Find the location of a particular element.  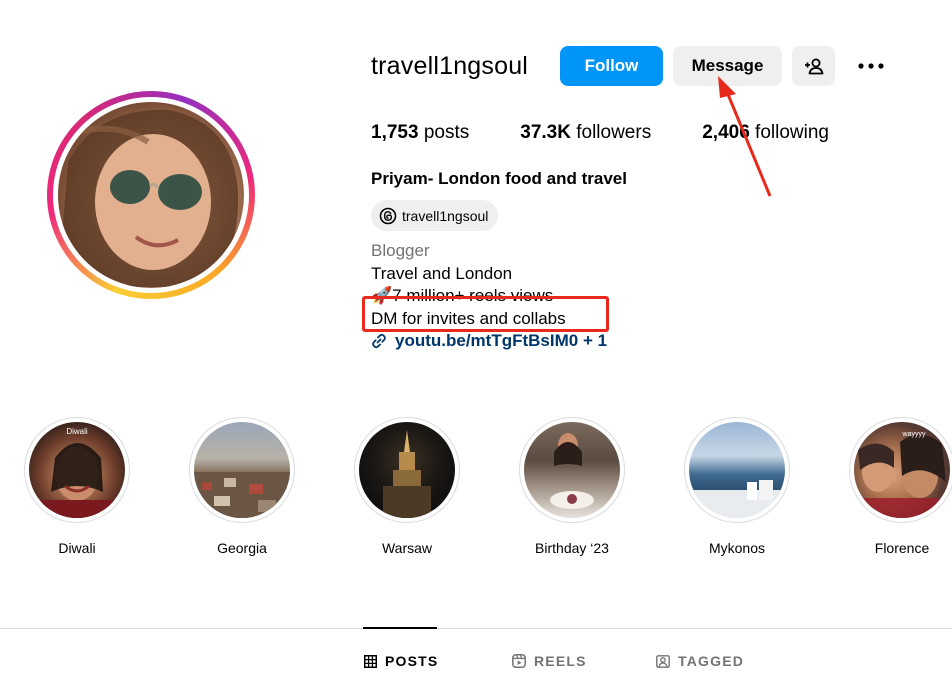

tabs-divider is located at coordinates (476, 628).